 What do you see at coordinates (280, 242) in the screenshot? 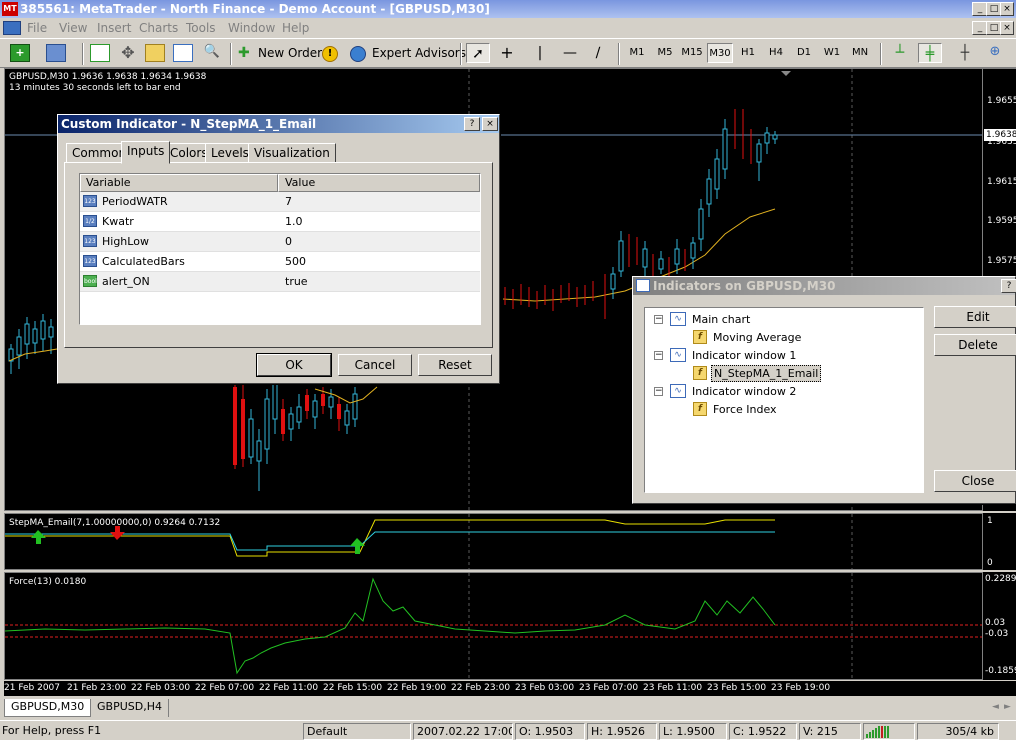
I see `table-row: 123 HighLow 0` at bounding box center [280, 242].